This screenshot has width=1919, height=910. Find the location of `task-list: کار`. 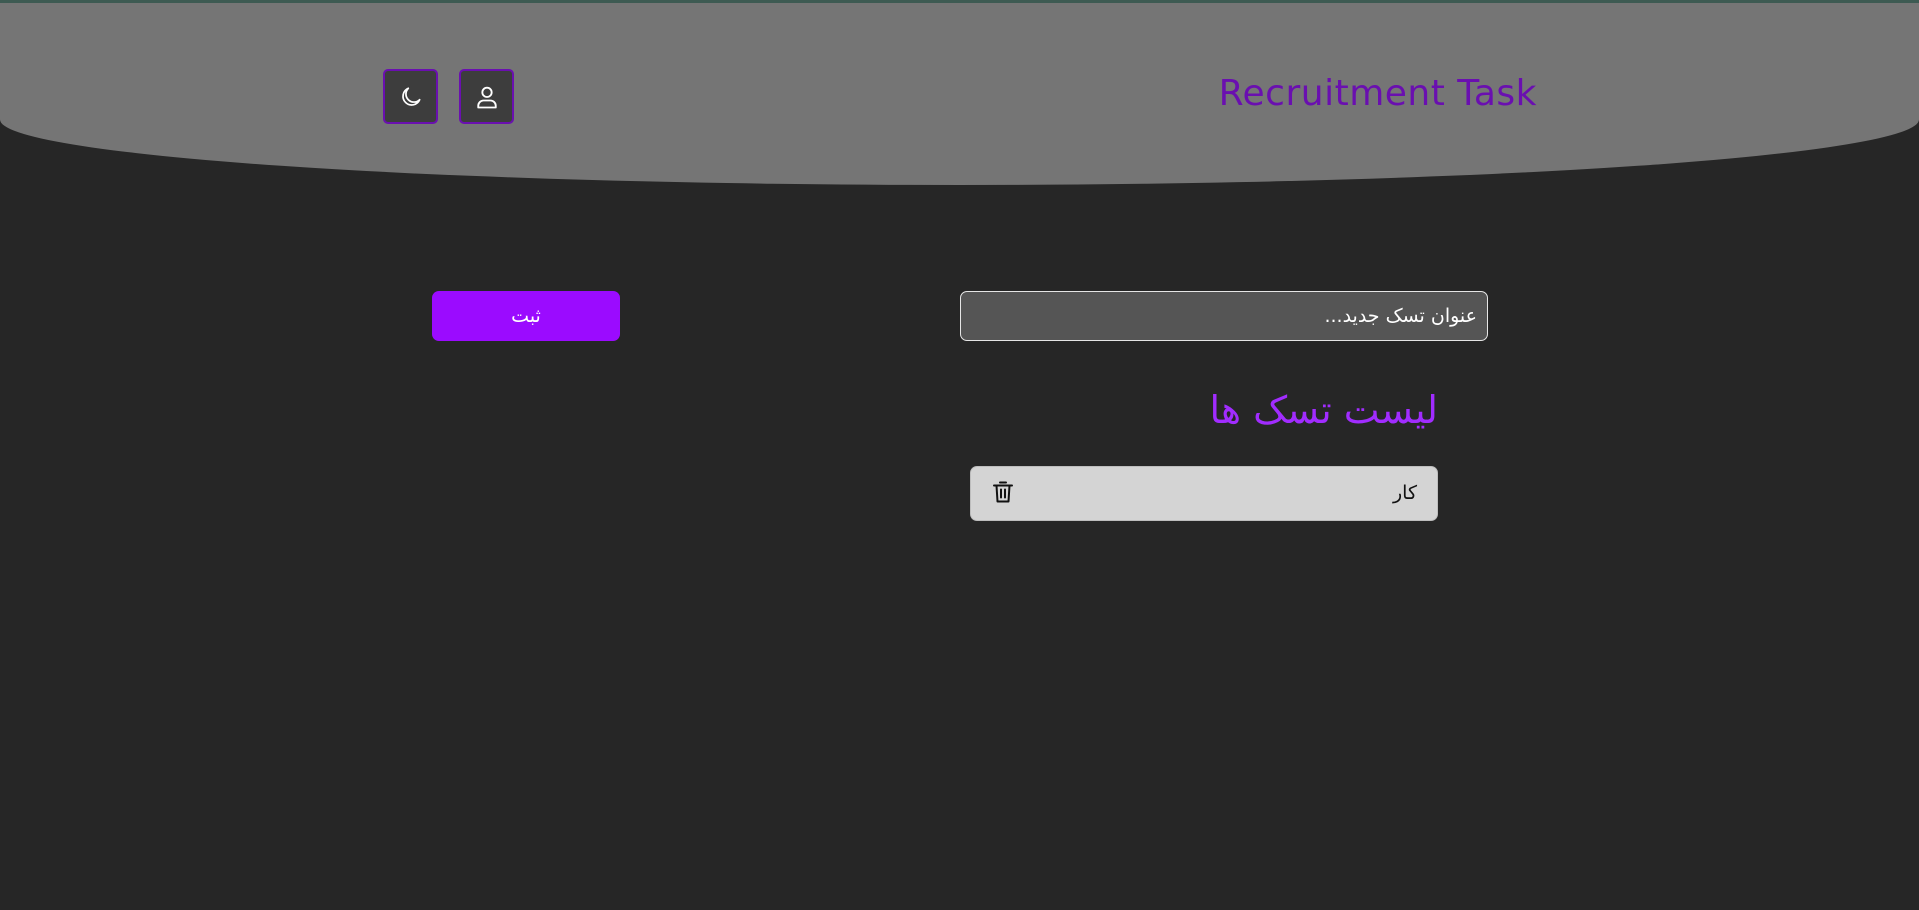

task-list: کار is located at coordinates (1204, 493).